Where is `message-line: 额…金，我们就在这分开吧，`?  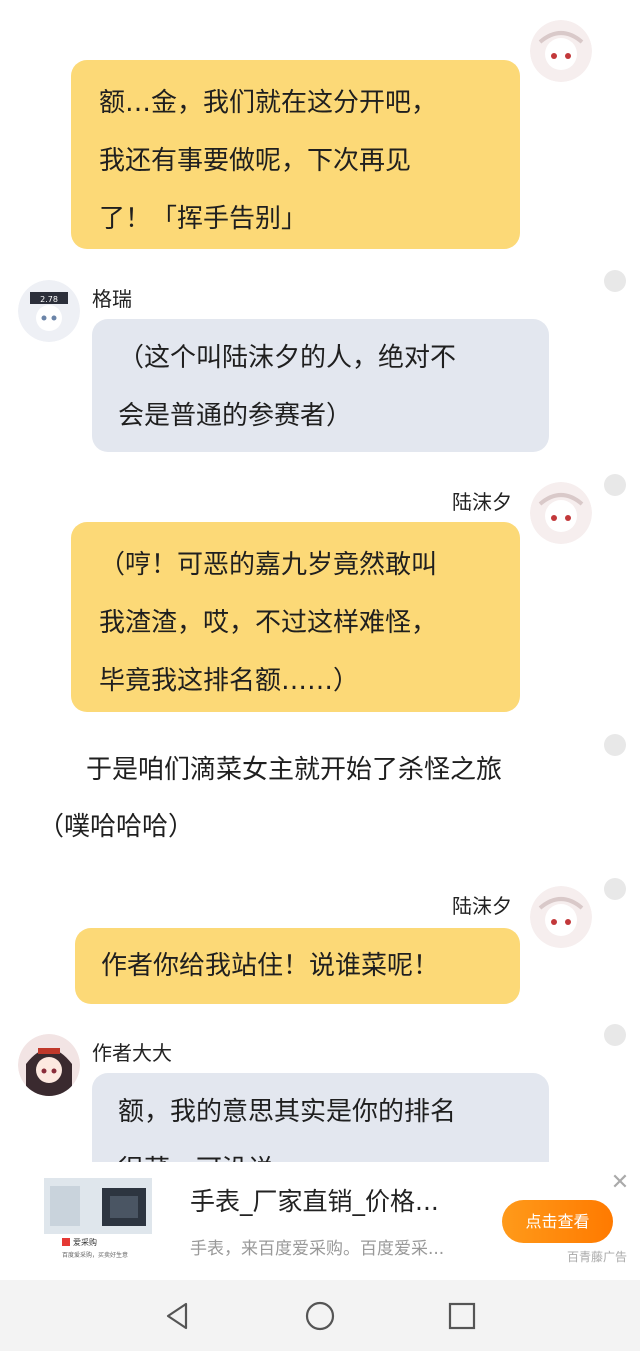
message-line: 额…金，我们就在这分开吧， is located at coordinates (268, 103).